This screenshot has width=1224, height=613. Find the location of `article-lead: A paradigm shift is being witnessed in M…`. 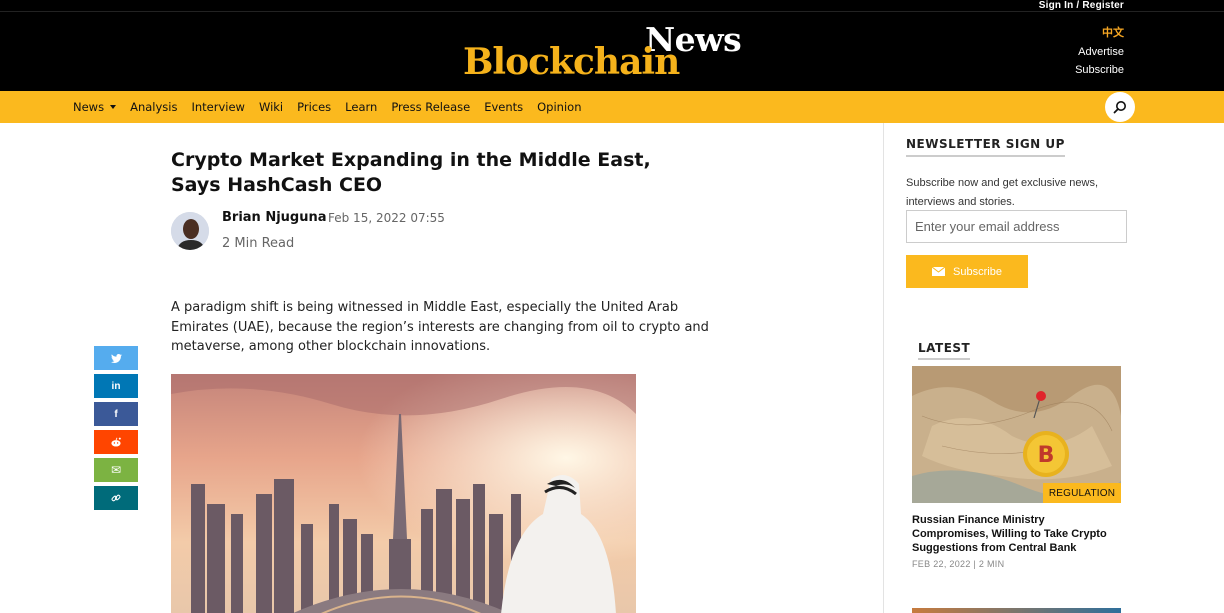

article-lead: A paradigm shift is being witnessed in M… is located at coordinates (440, 327).